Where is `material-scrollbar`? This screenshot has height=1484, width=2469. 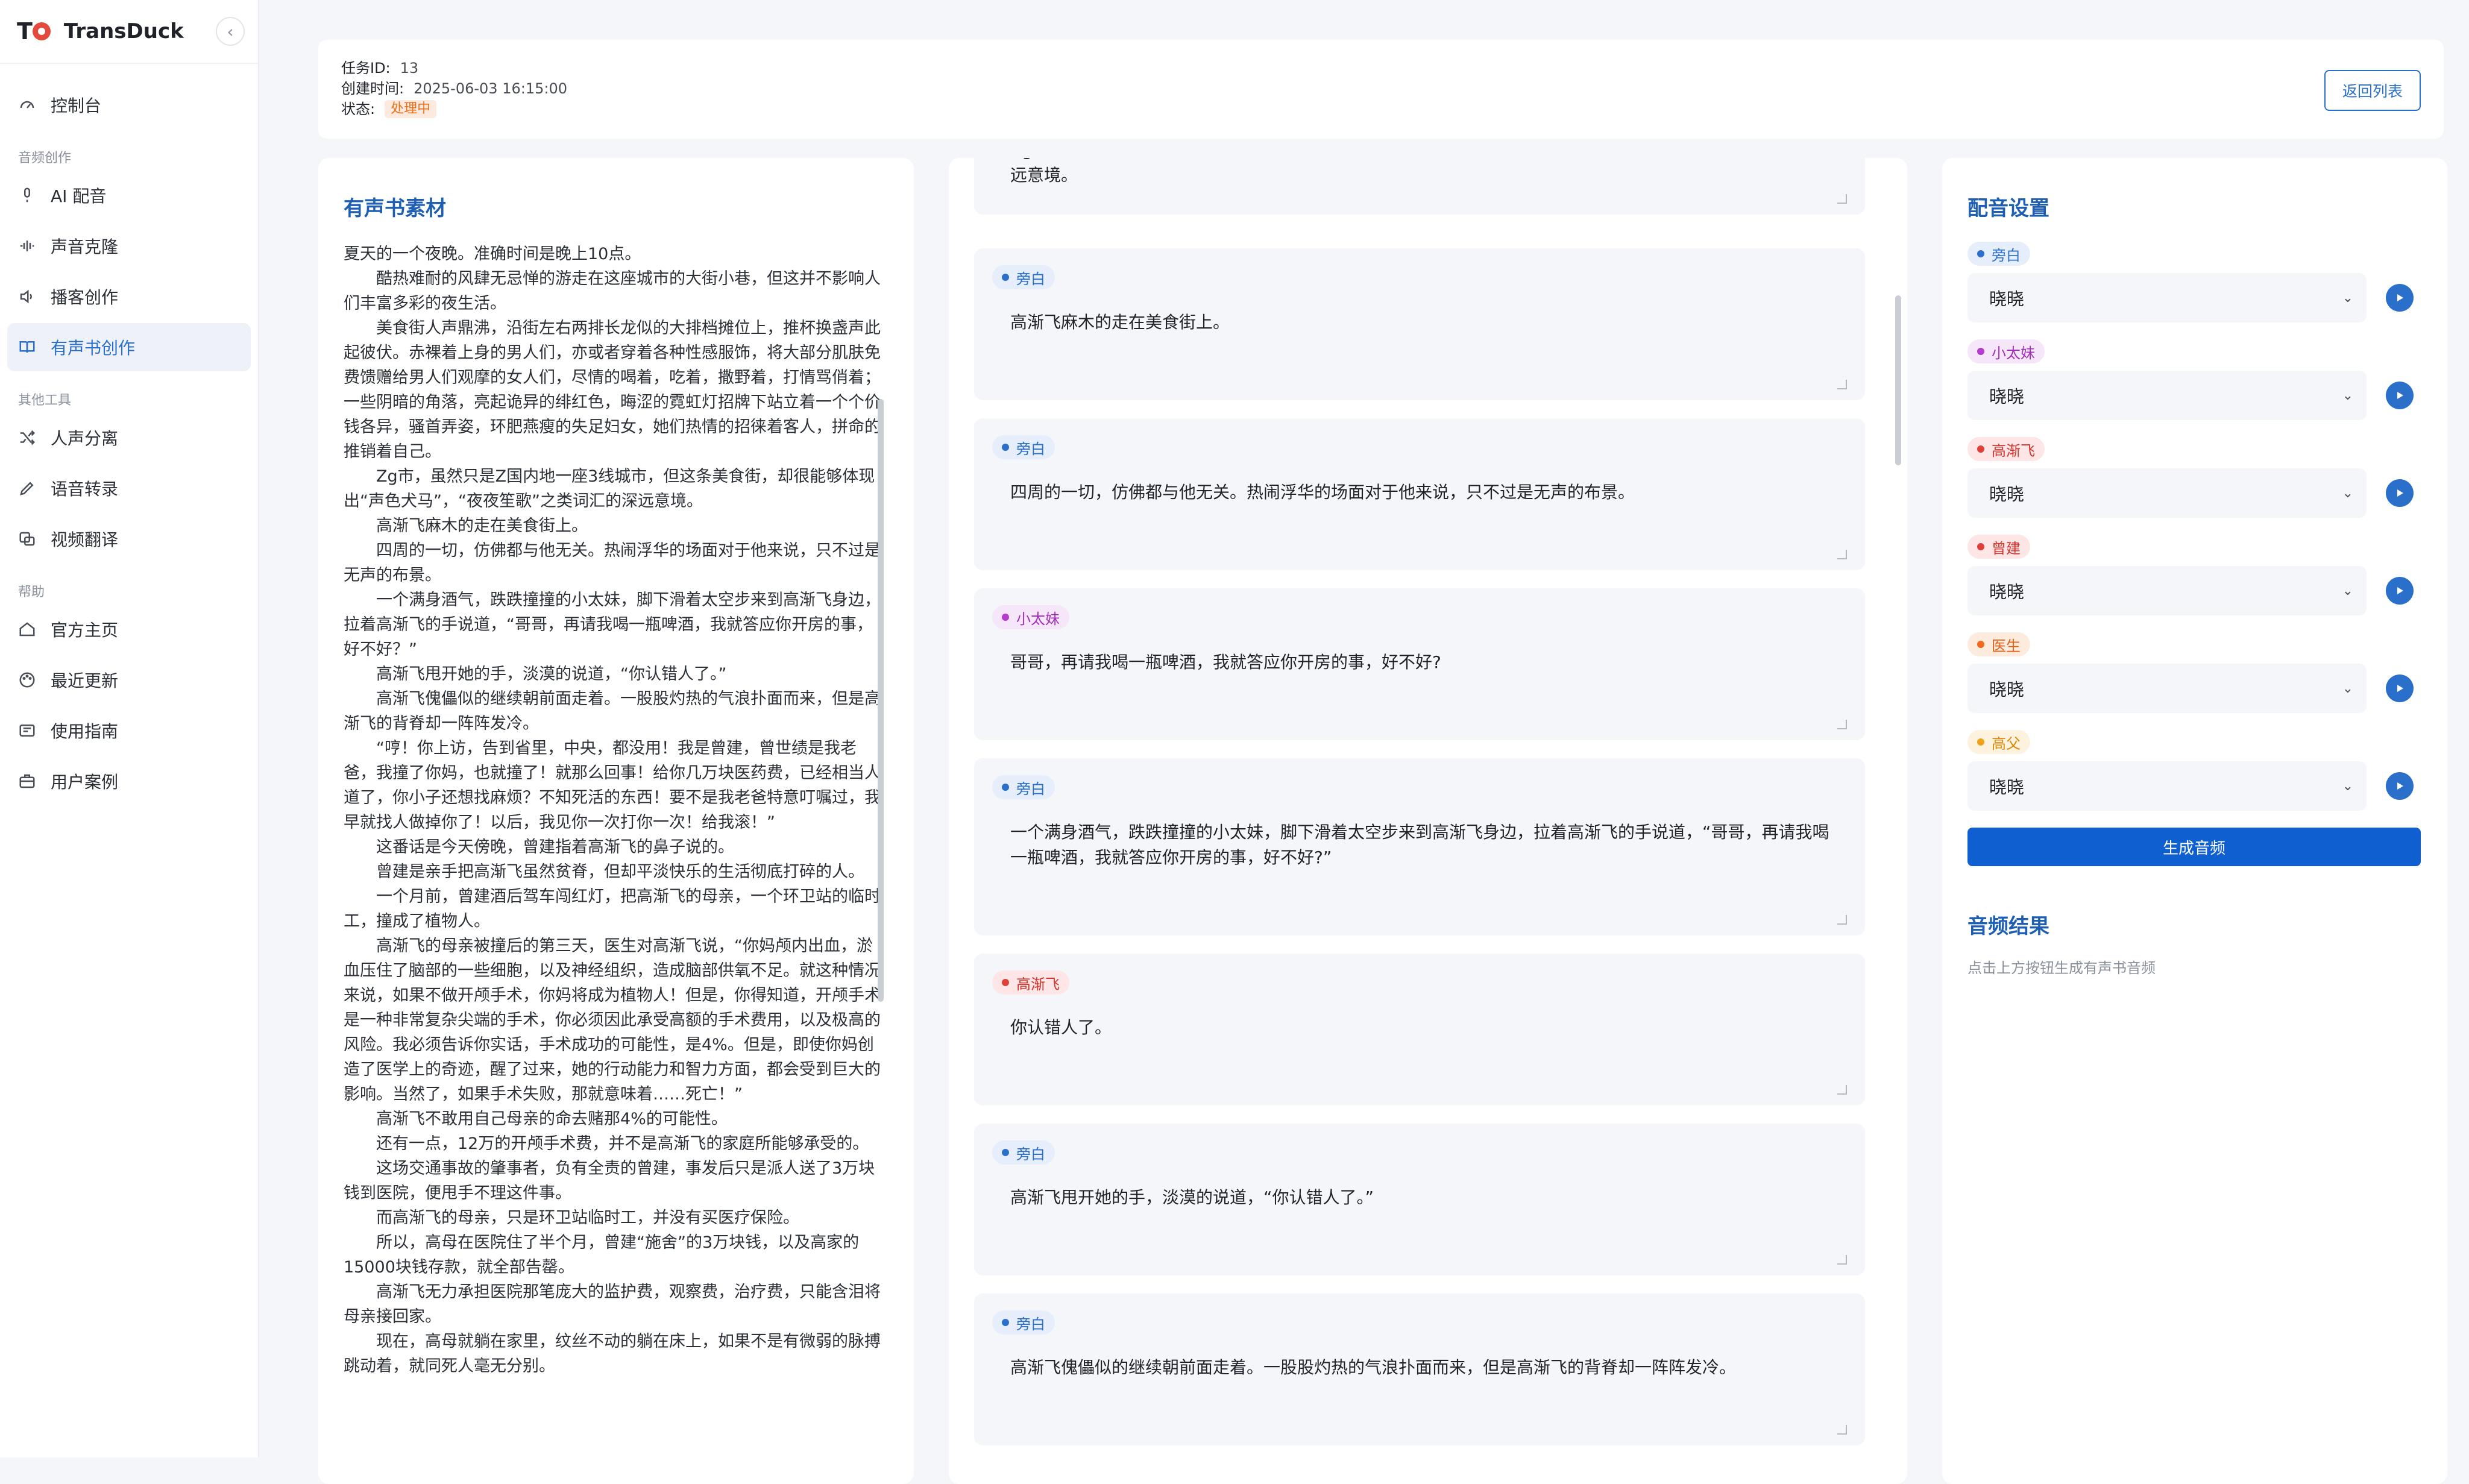 material-scrollbar is located at coordinates (881, 700).